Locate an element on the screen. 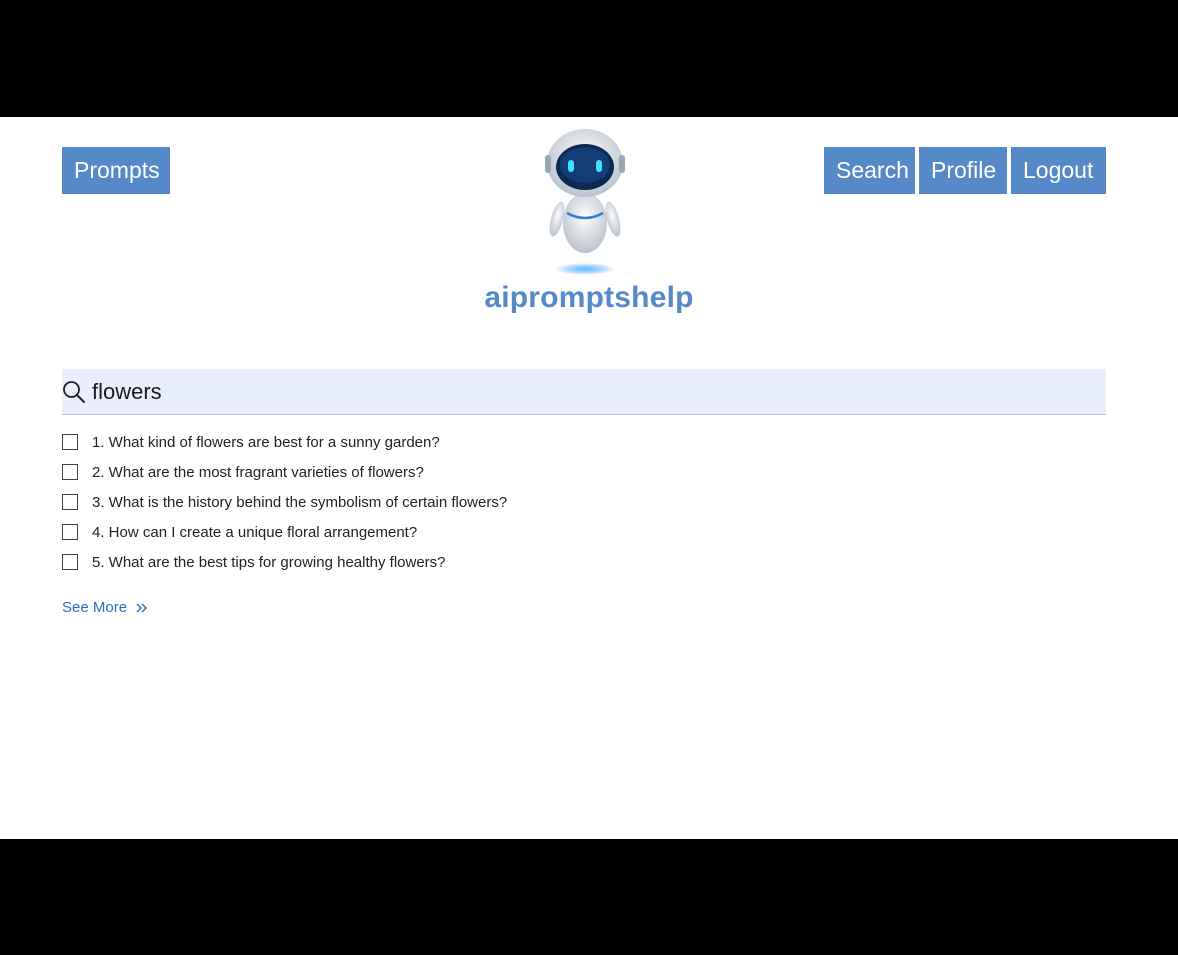 The height and width of the screenshot is (955, 1178). robot-mascot-icon is located at coordinates (585, 203).